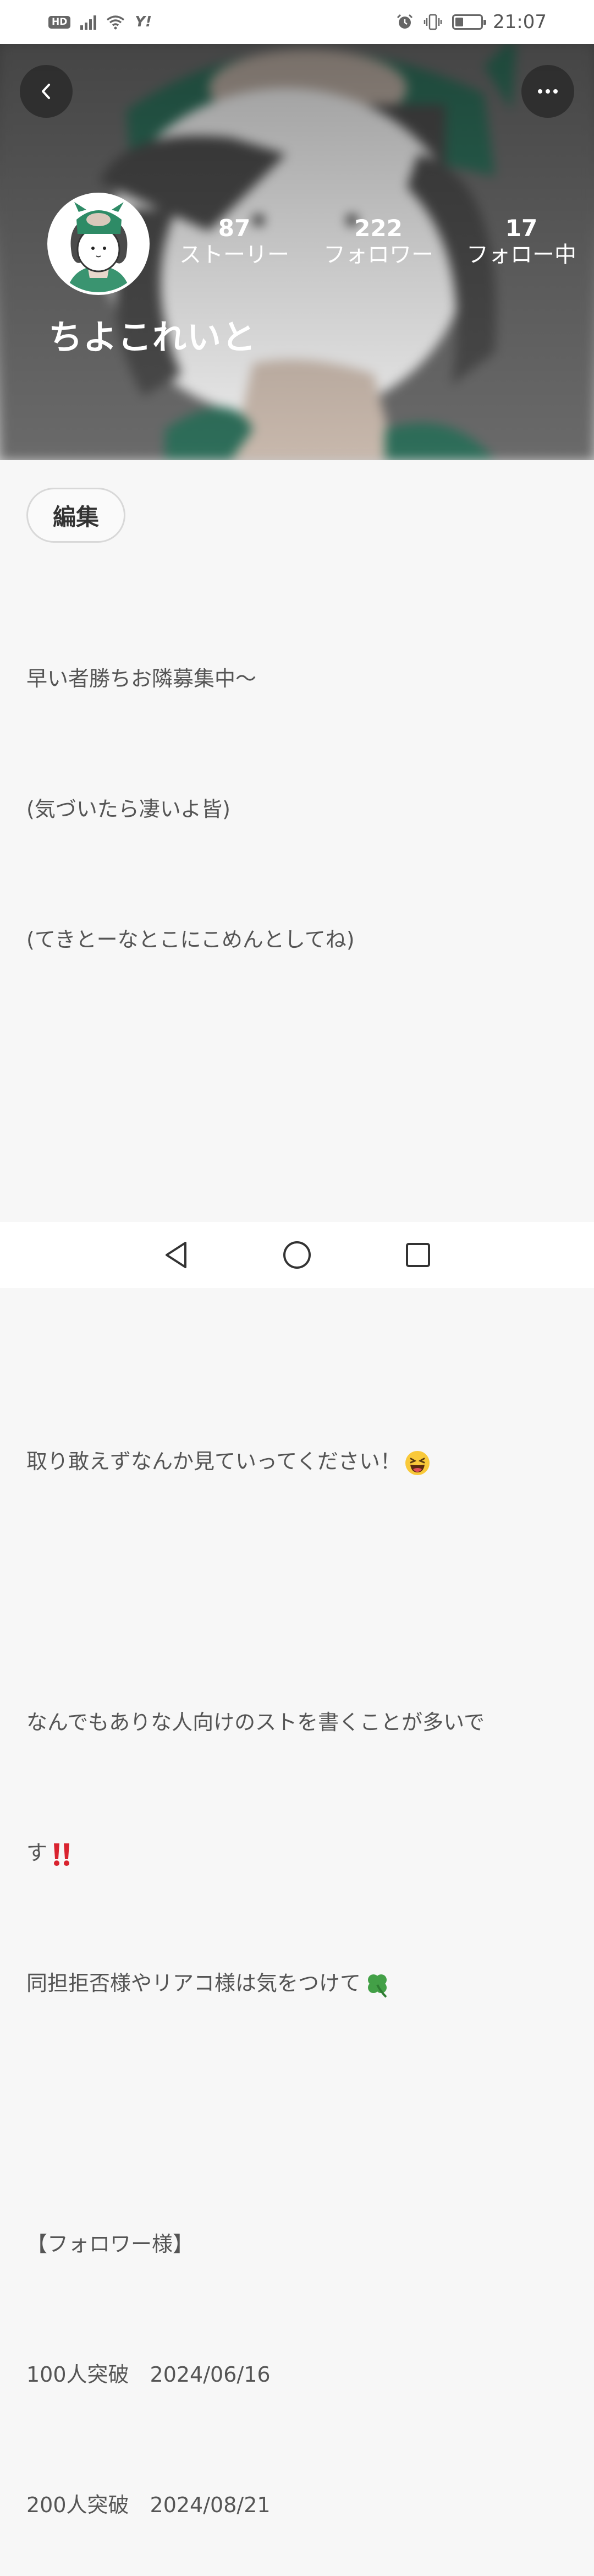  I want to click on edit-profile-button: 編集, so click(76, 515).